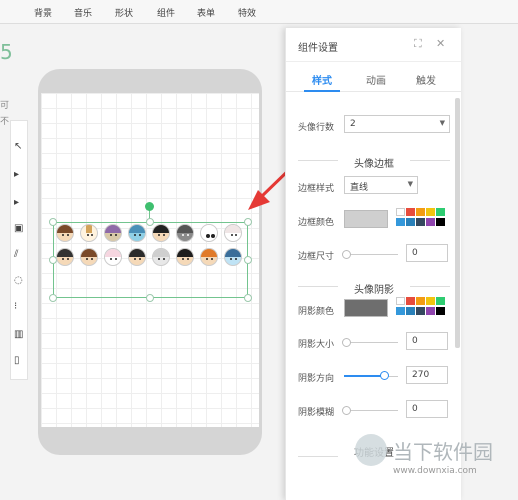  I want to click on resize-handle-se, so click(248, 298).